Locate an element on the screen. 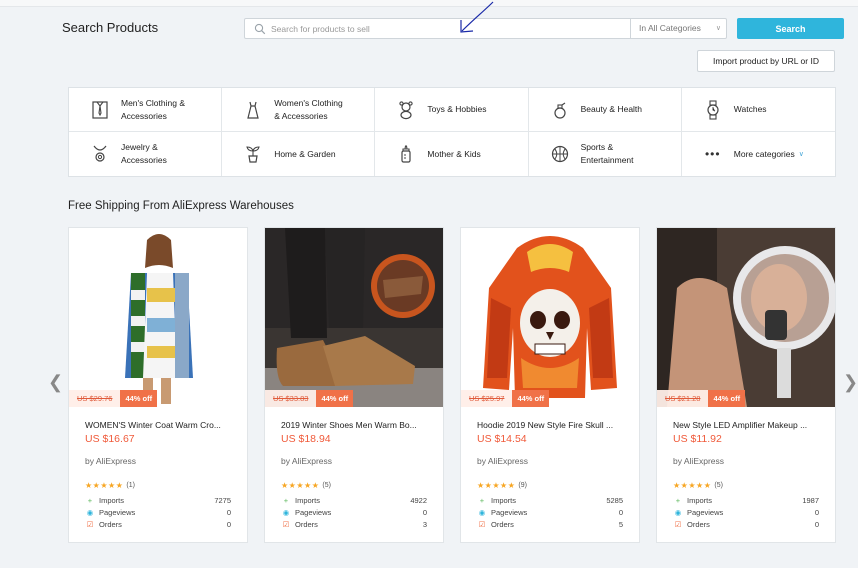 The height and width of the screenshot is (568, 858). category-label: Men's Clothing & Accessories is located at coordinates (153, 109).